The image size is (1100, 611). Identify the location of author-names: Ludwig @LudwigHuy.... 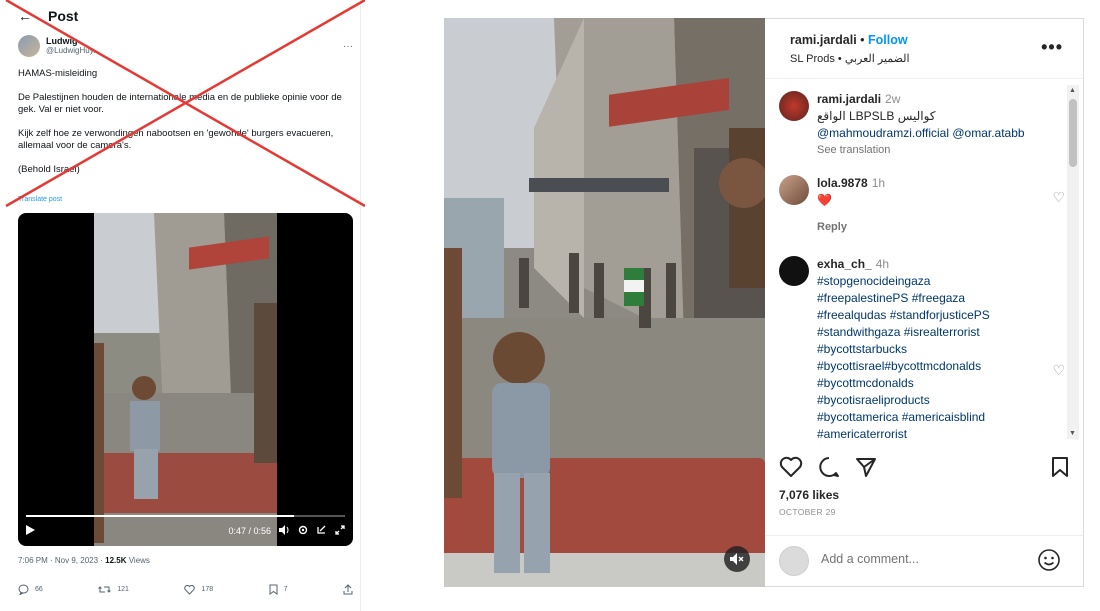
(73, 46).